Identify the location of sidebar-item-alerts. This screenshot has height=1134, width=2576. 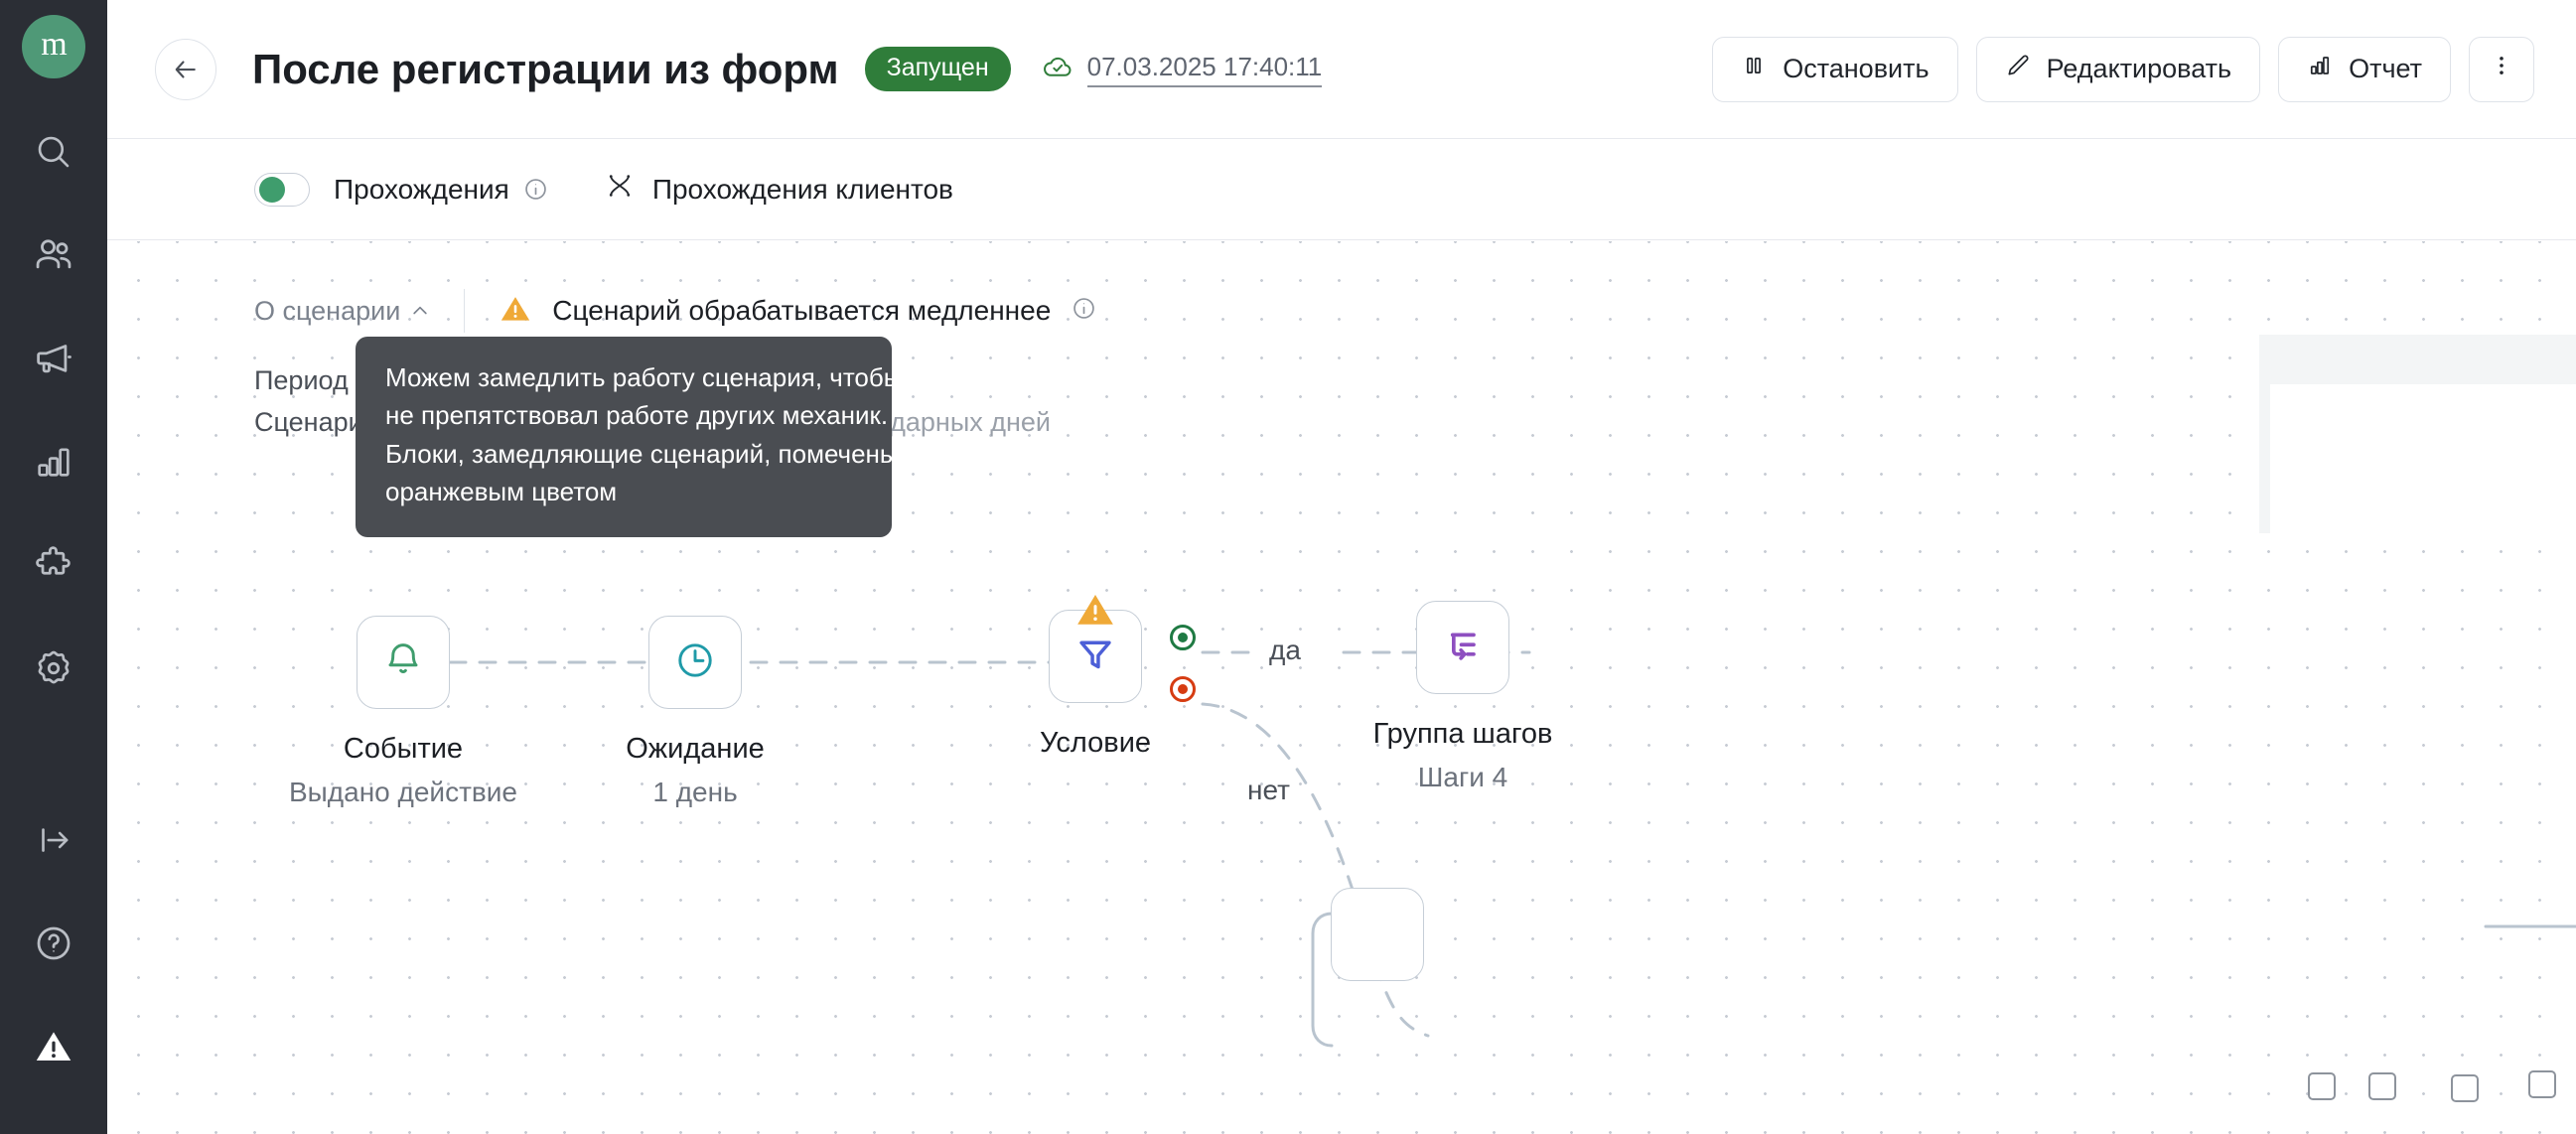
(54, 1046).